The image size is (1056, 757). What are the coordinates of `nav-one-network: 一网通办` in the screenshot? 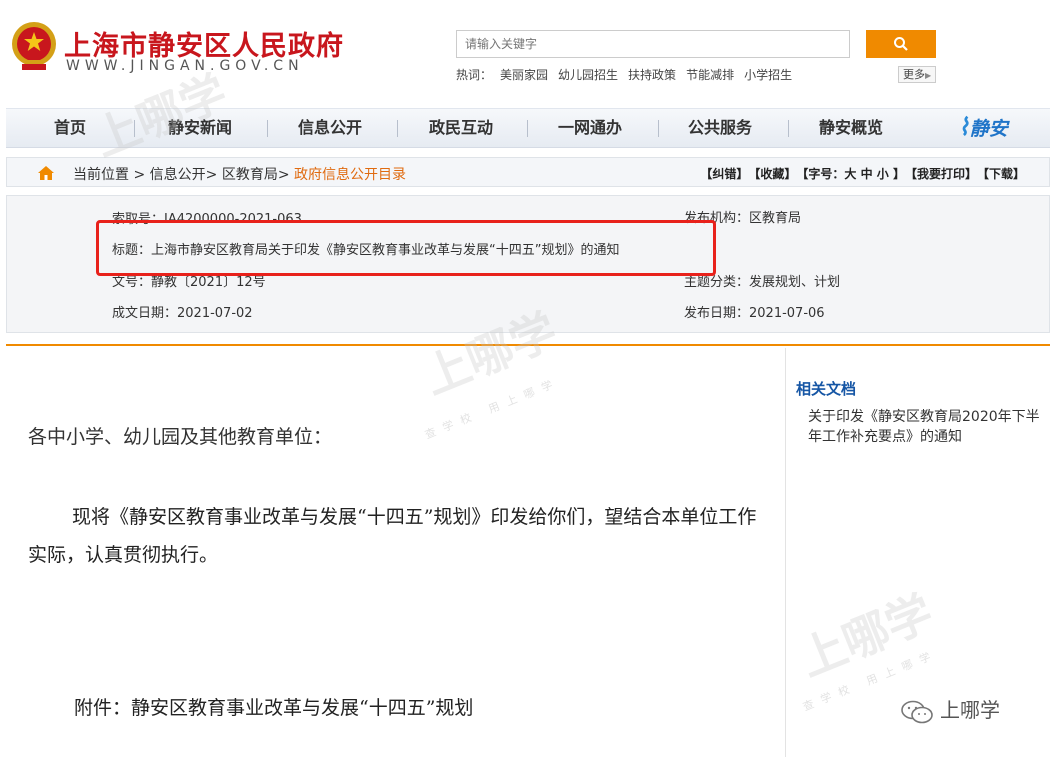 It's located at (590, 128).